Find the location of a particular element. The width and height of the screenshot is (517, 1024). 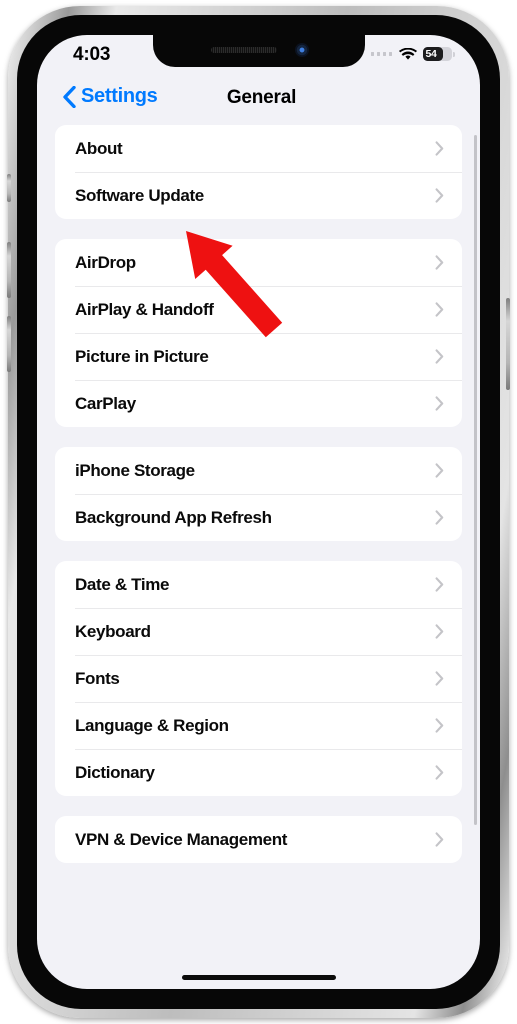

settings-group: VPN & Device Management is located at coordinates (258, 839).